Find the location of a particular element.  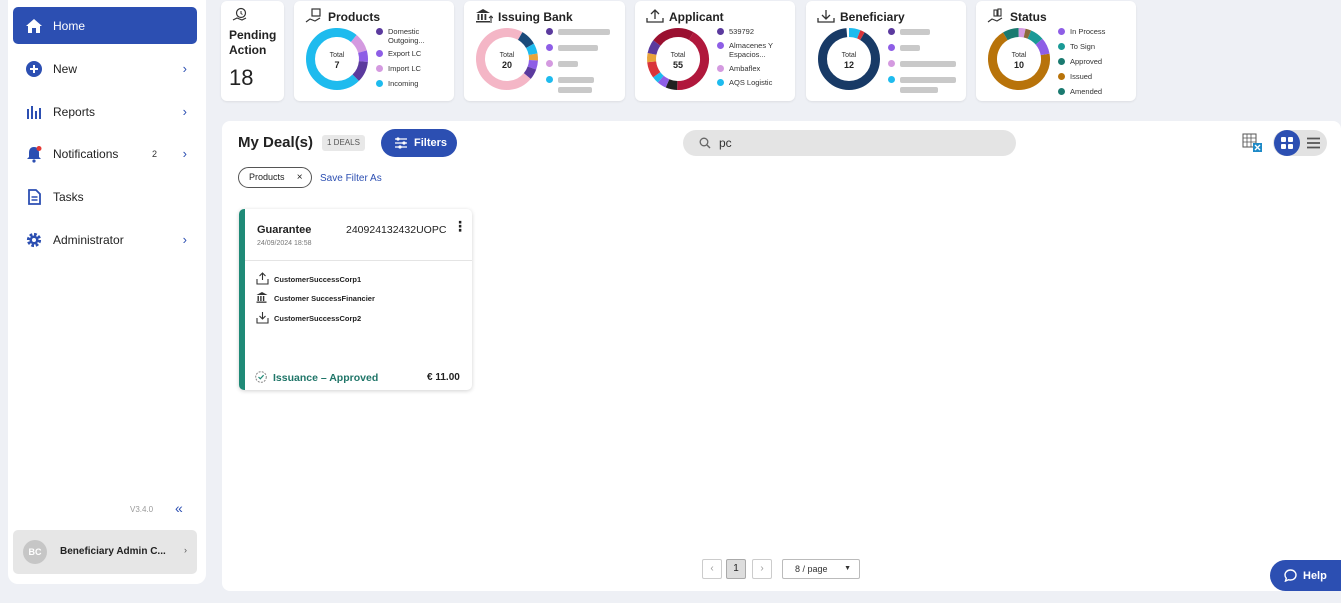

search-box is located at coordinates (849, 143).